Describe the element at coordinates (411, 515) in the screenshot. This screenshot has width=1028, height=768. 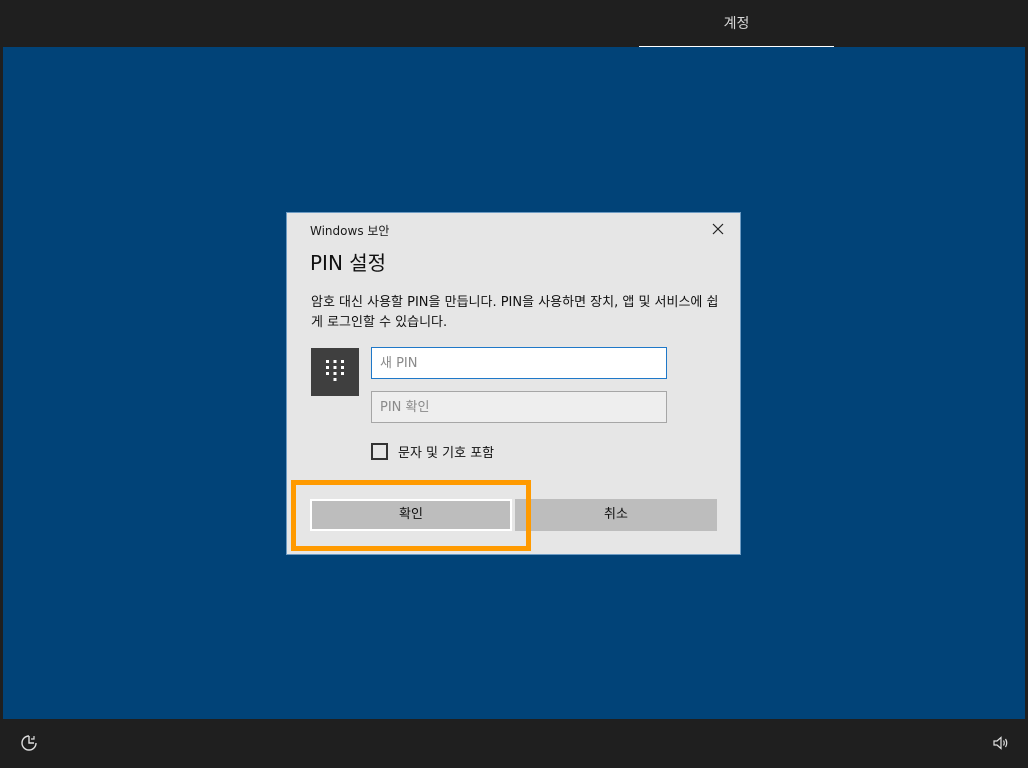
I see `ok-button: 확인` at that location.